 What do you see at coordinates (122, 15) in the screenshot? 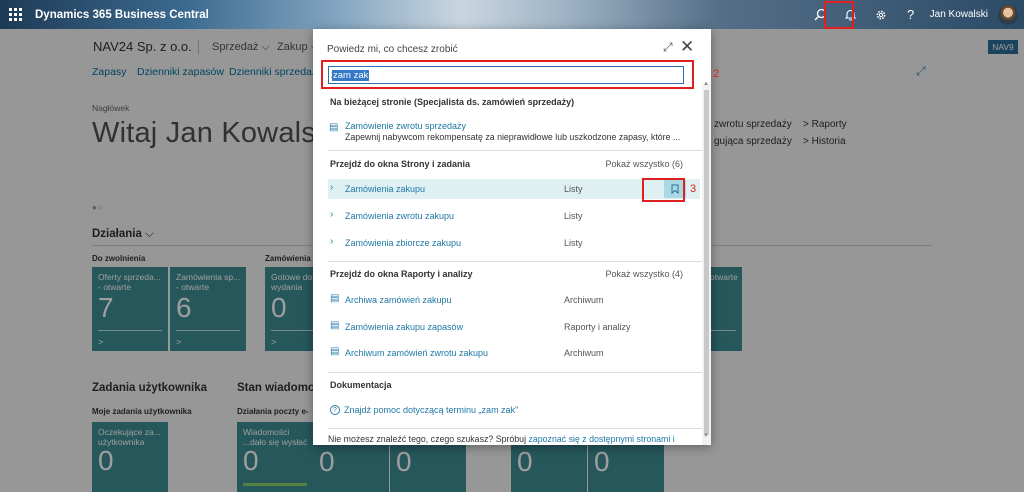
I see `app-title: Dynamics 365 Business Central` at bounding box center [122, 15].